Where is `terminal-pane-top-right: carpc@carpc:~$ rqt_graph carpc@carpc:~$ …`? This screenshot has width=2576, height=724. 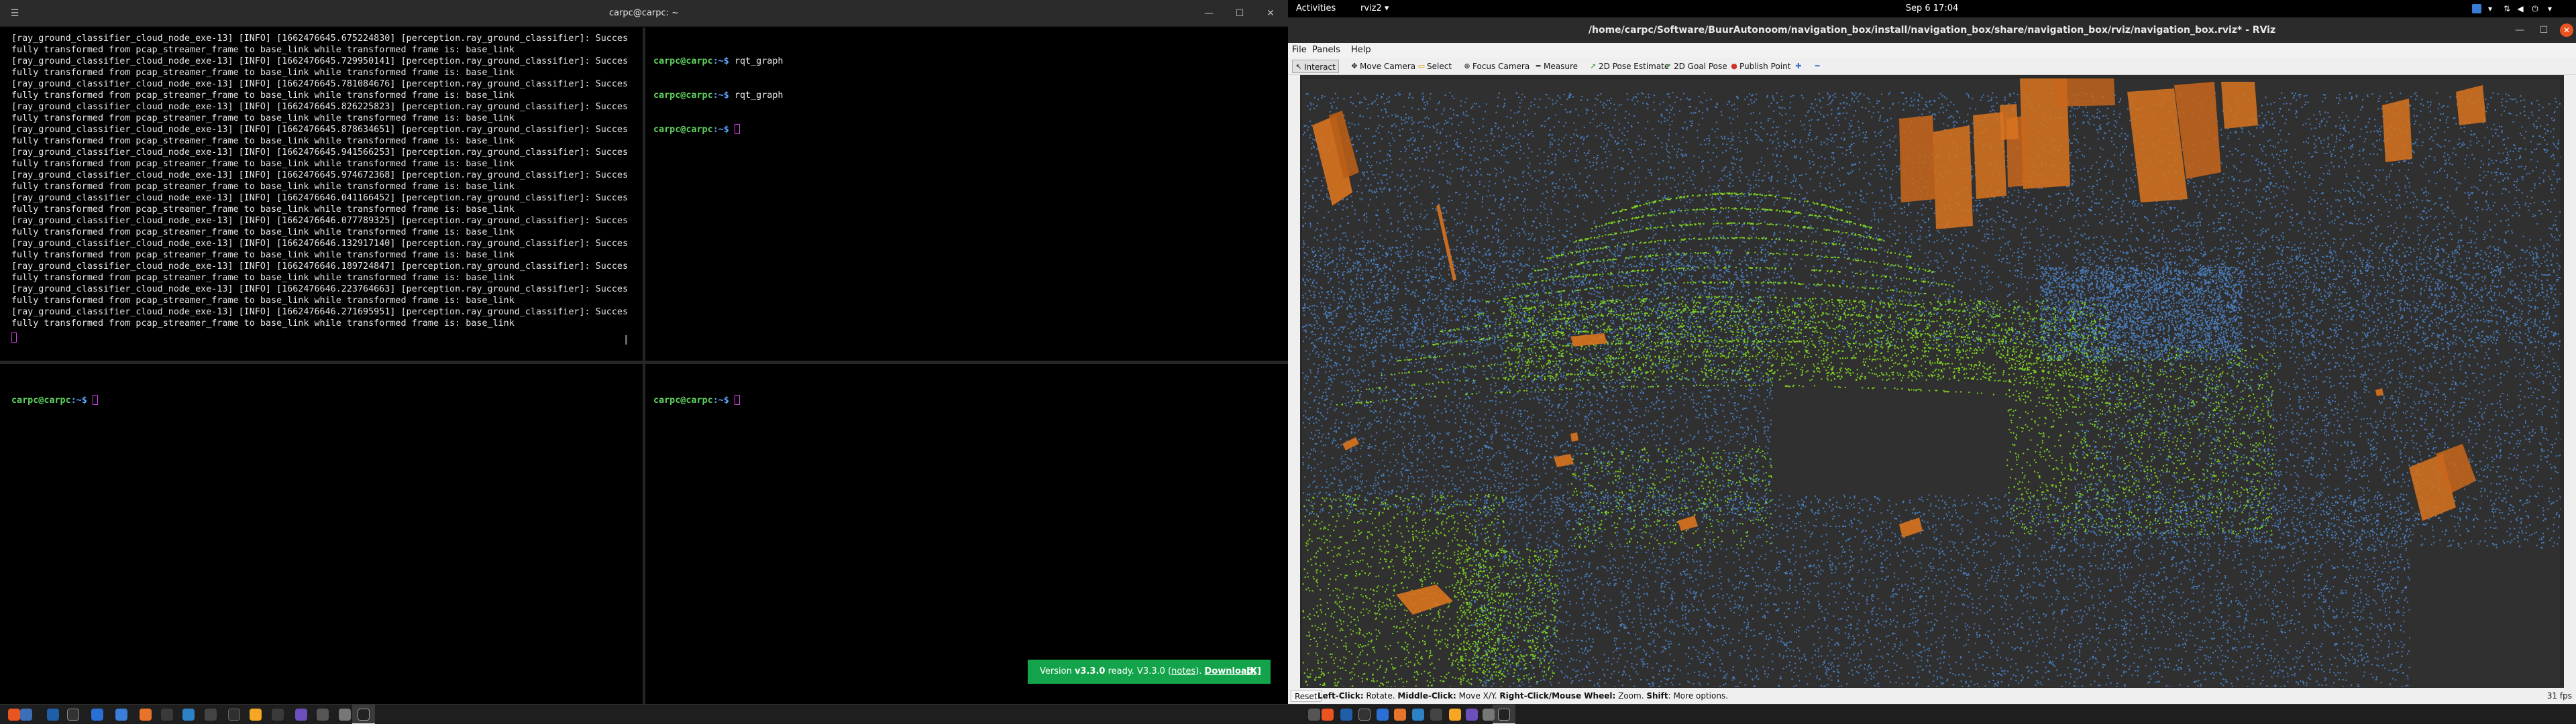 terminal-pane-top-right: carpc@carpc:~$ rqt_graph carpc@carpc:~$ … is located at coordinates (966, 194).